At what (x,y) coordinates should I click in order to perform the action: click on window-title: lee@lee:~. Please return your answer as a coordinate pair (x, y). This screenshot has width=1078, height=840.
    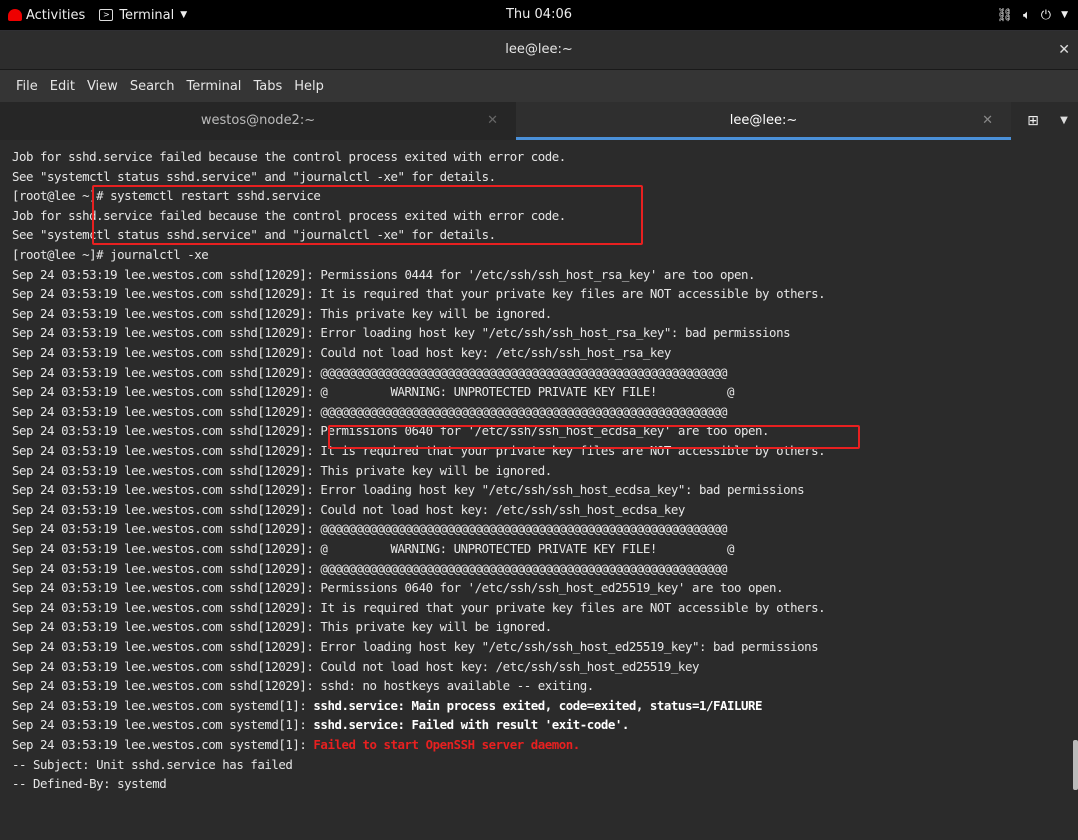
    Looking at the image, I should click on (539, 49).